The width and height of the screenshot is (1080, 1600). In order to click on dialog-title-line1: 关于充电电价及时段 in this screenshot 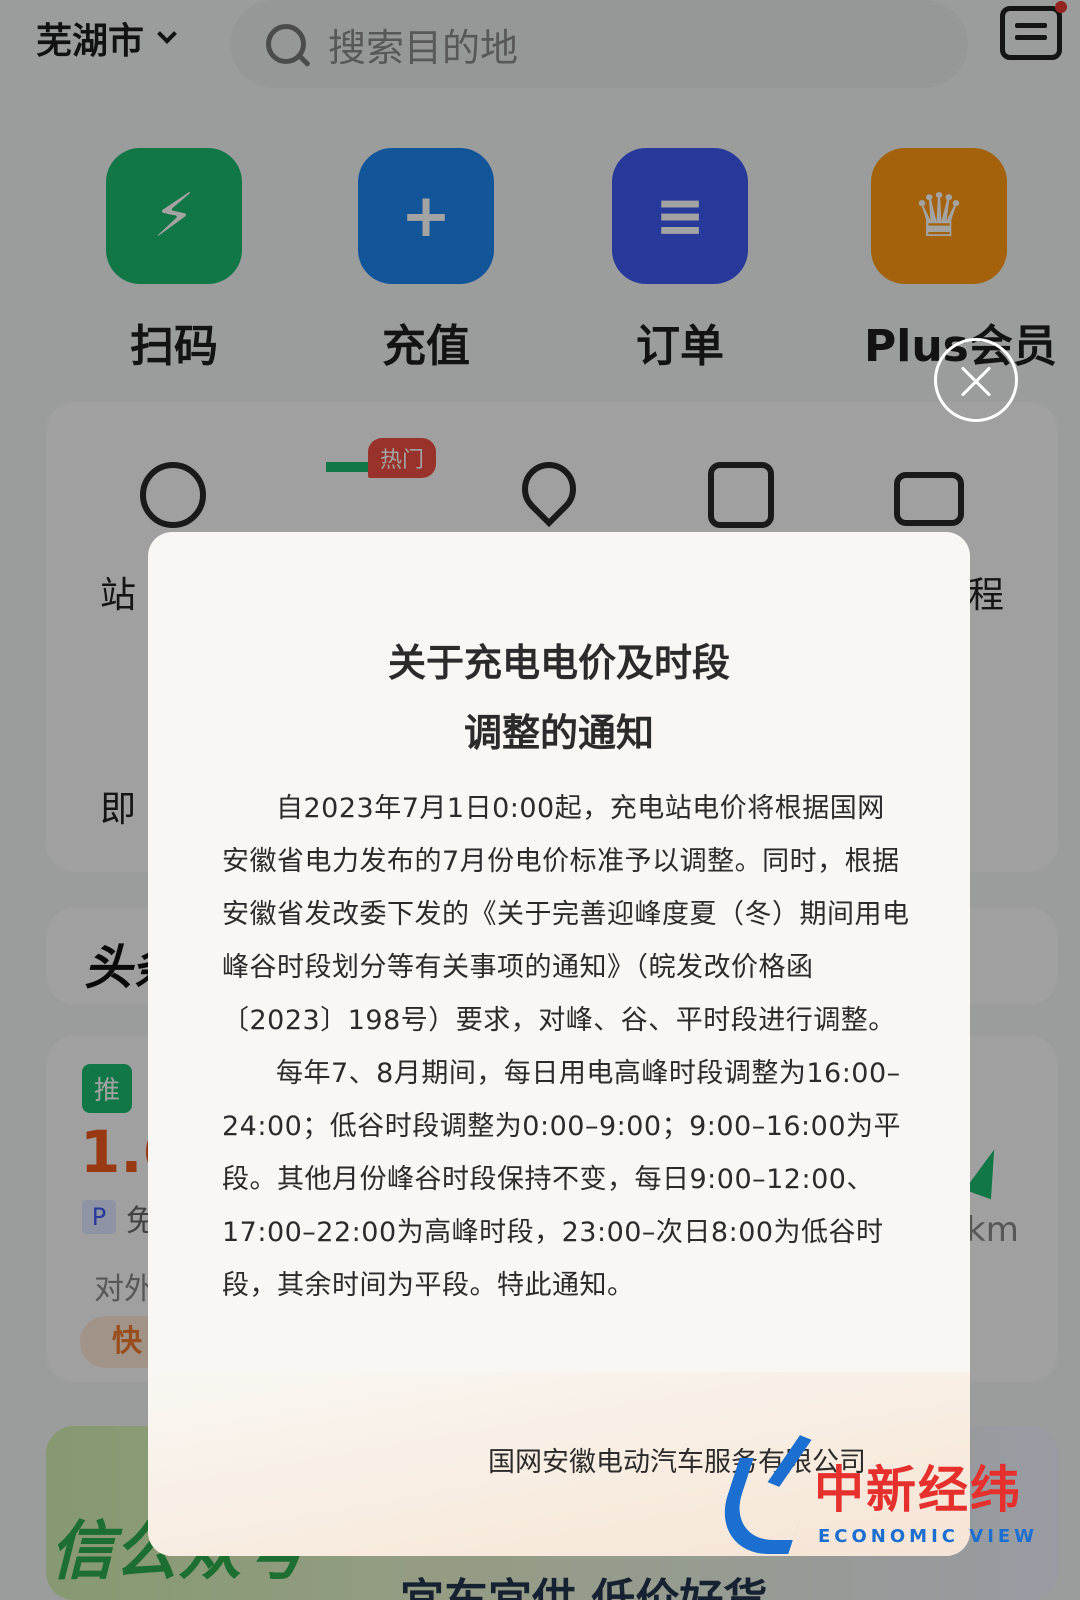, I will do `click(558, 663)`.